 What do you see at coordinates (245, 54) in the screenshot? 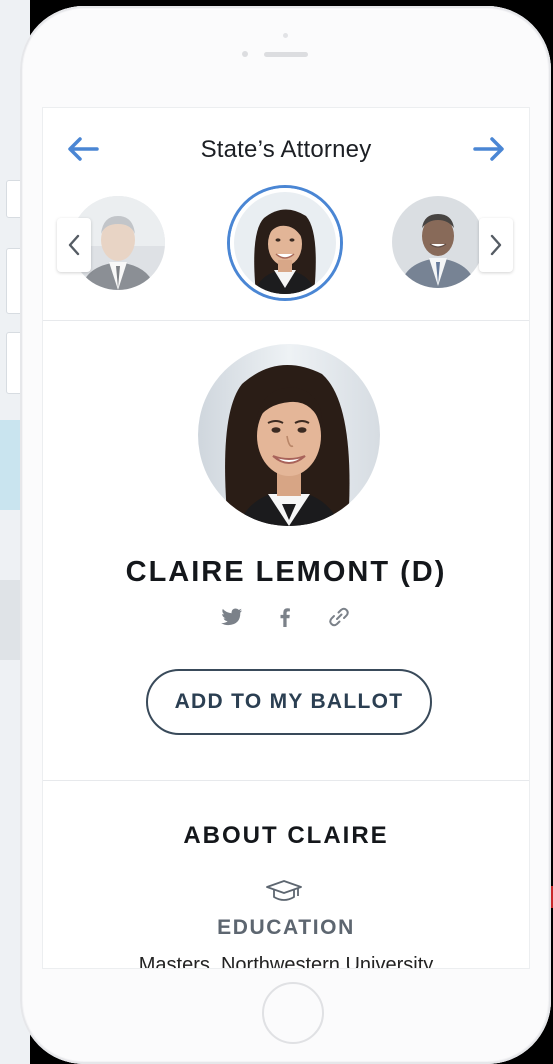
I see `front-camera` at bounding box center [245, 54].